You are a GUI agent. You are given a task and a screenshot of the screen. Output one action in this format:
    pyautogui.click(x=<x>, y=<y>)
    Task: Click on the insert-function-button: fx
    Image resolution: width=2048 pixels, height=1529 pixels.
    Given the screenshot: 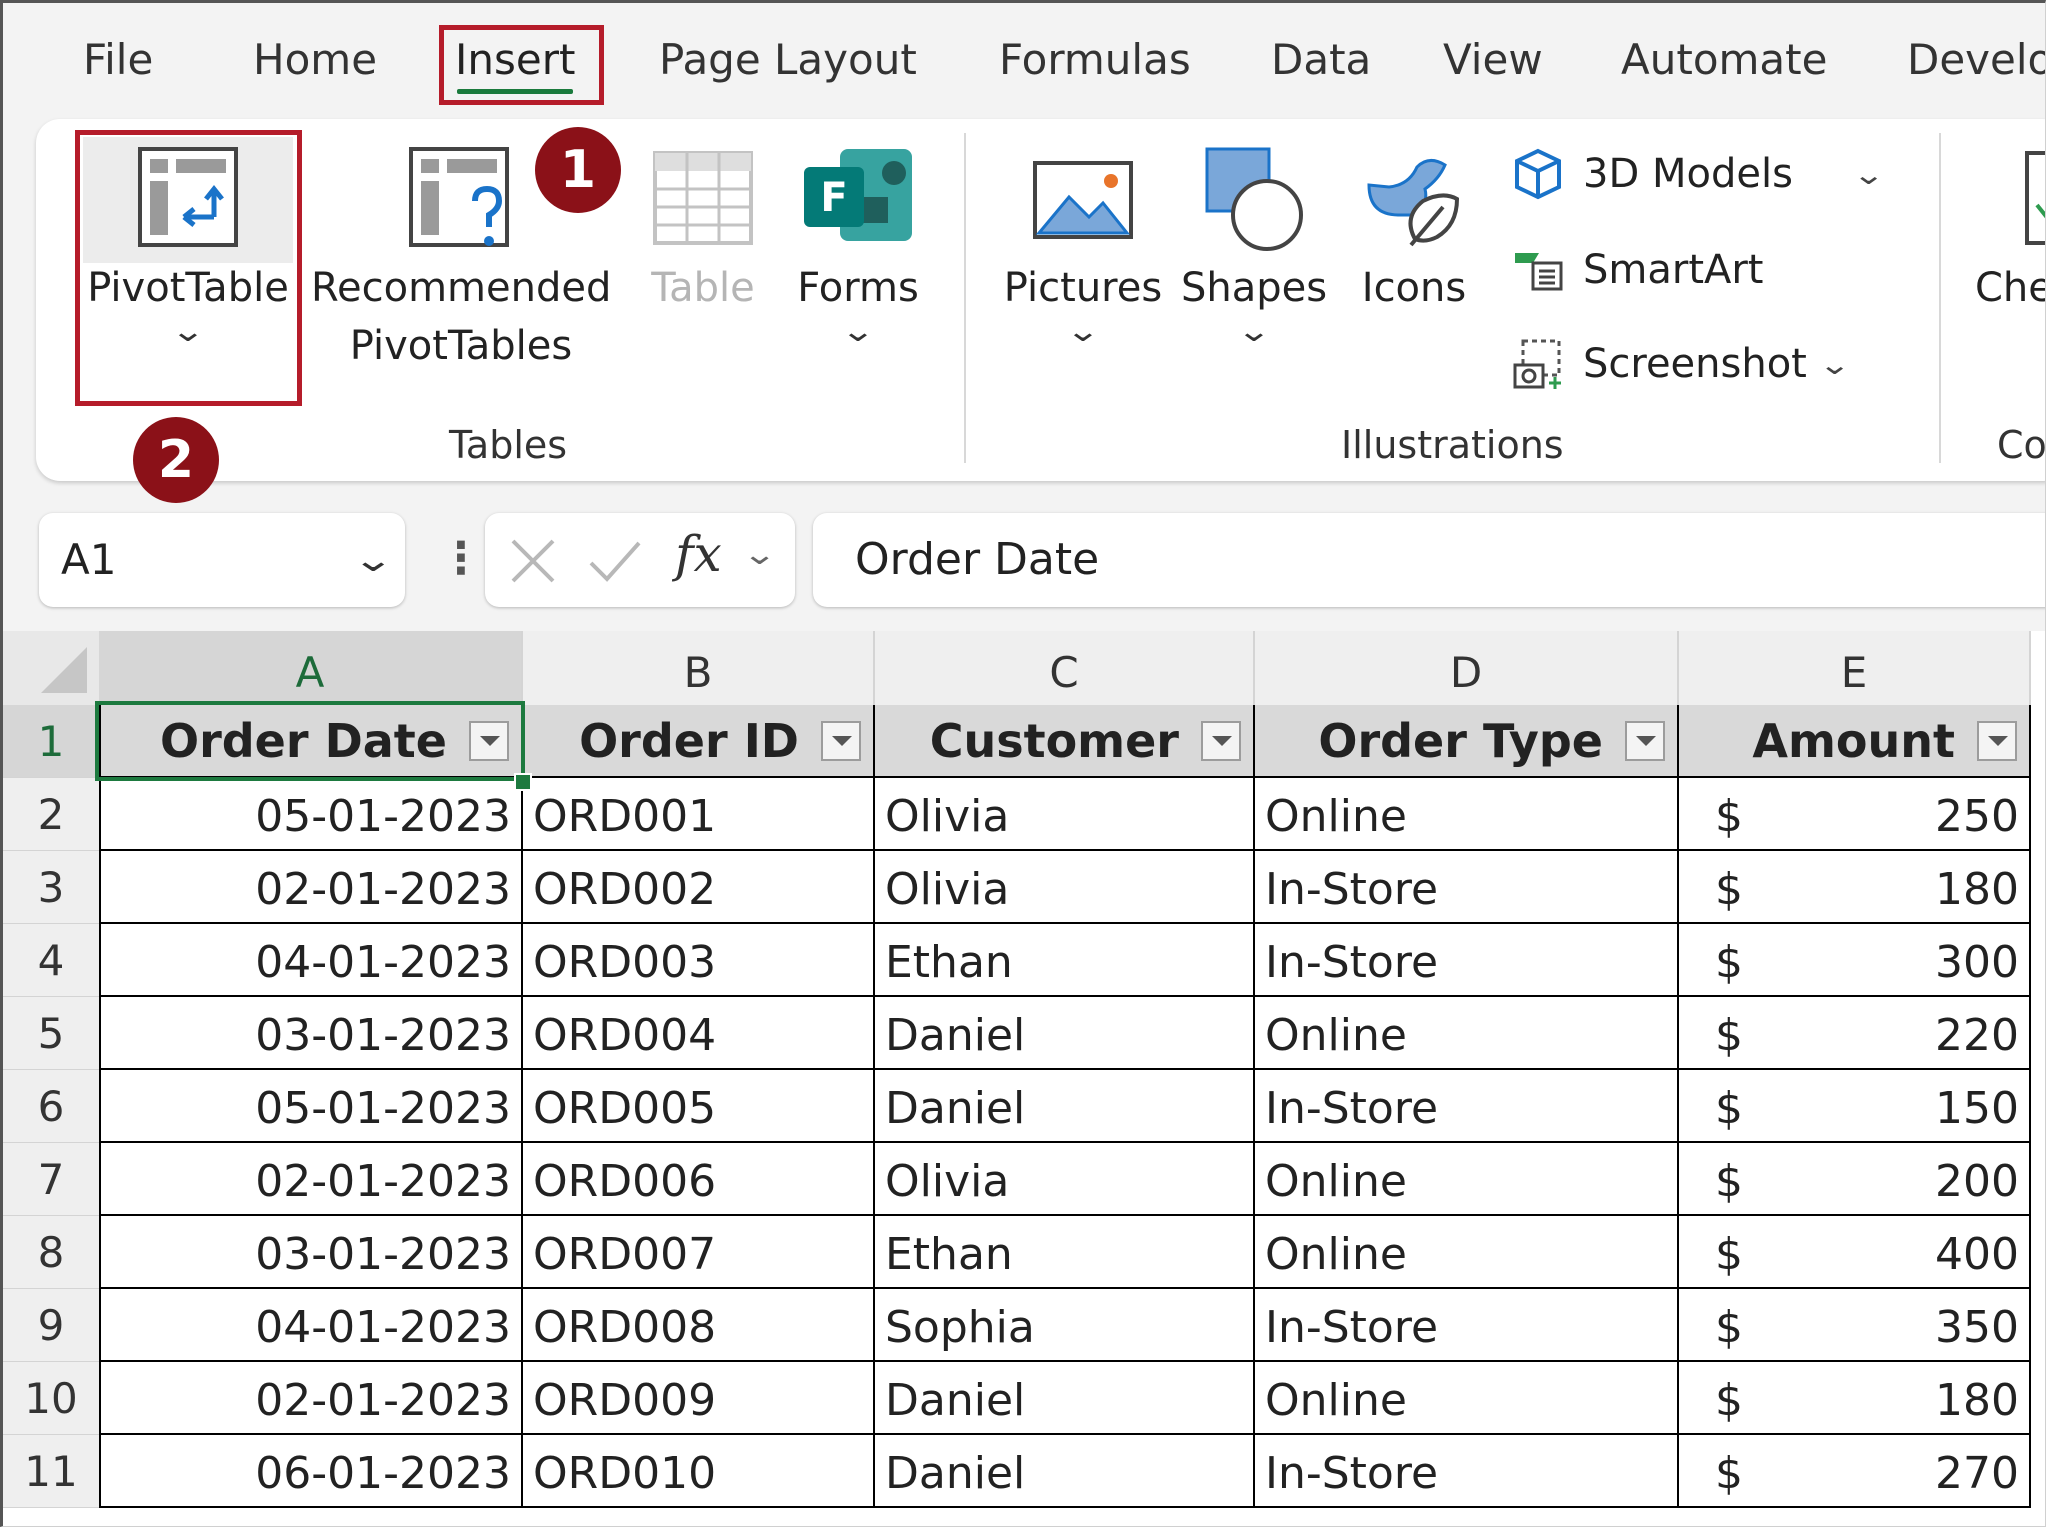 What is the action you would take?
    pyautogui.click(x=698, y=554)
    